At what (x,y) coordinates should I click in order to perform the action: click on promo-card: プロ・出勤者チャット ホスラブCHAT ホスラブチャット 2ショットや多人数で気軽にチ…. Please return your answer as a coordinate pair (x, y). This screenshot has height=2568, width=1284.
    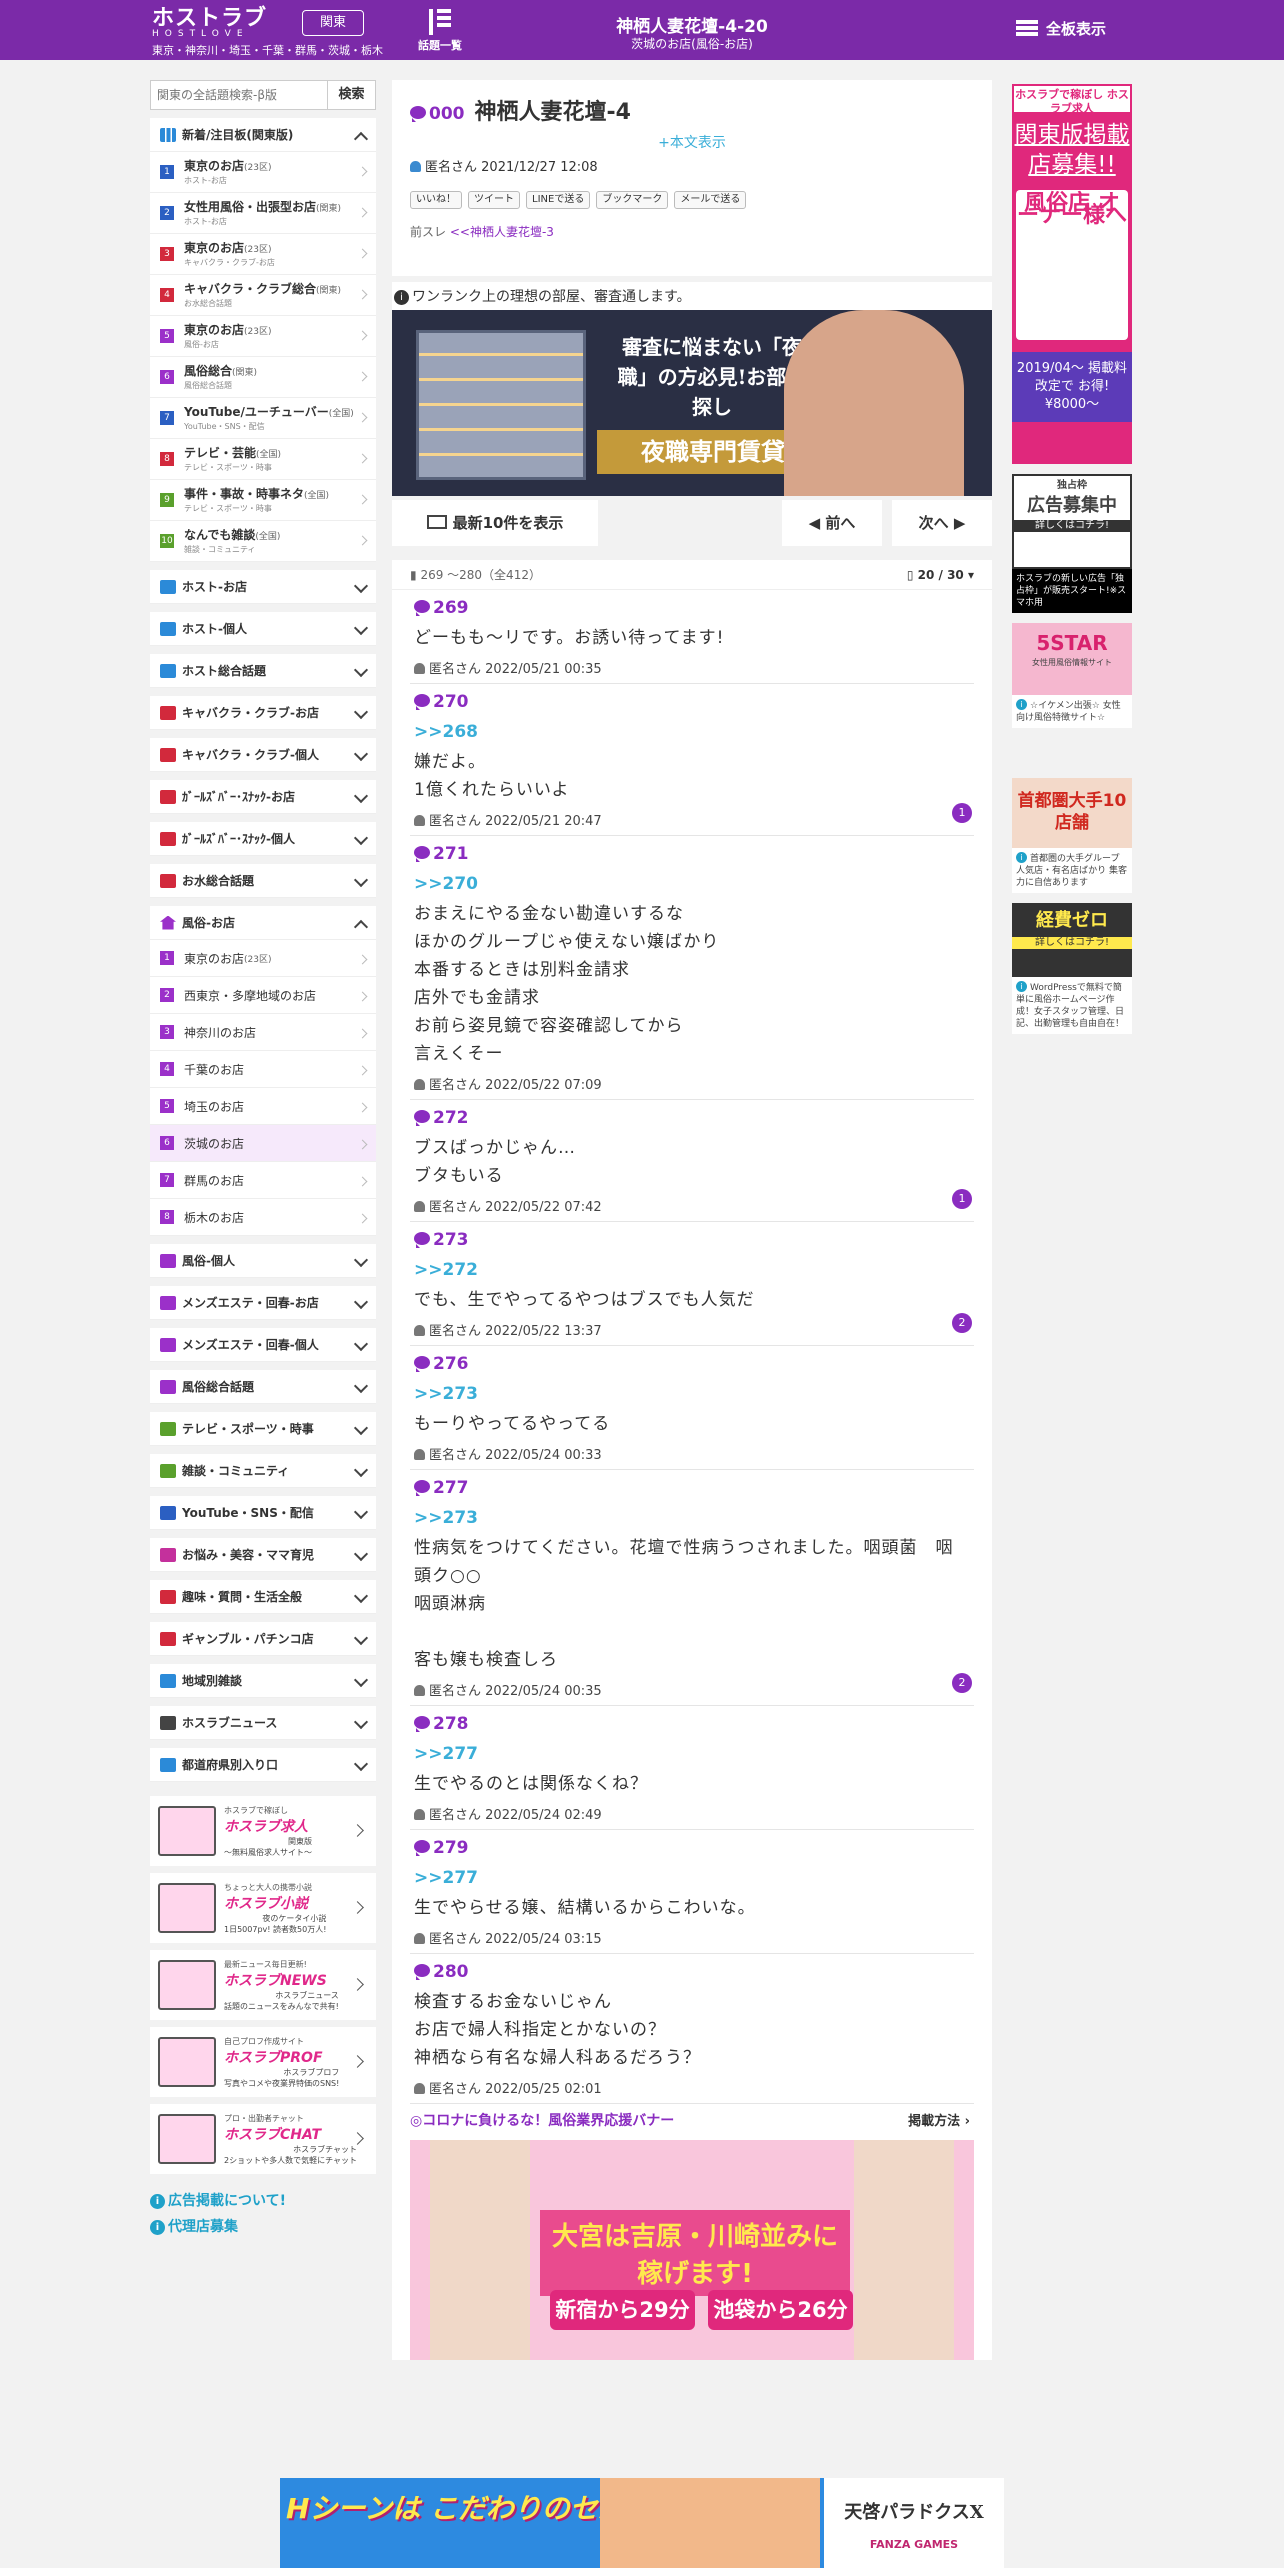
    Looking at the image, I should click on (263, 2139).